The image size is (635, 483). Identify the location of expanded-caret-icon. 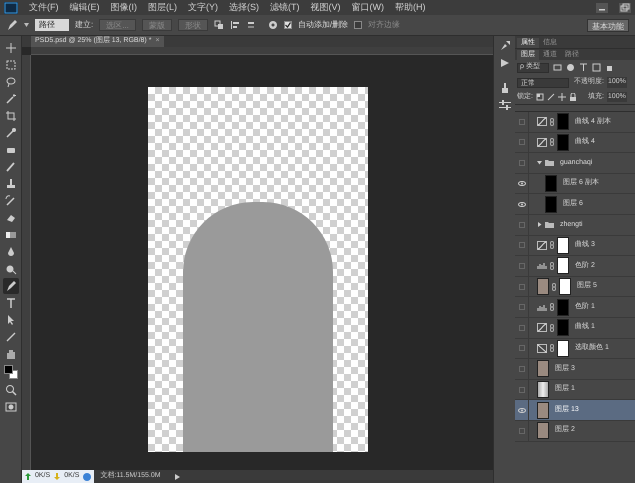
(539, 163).